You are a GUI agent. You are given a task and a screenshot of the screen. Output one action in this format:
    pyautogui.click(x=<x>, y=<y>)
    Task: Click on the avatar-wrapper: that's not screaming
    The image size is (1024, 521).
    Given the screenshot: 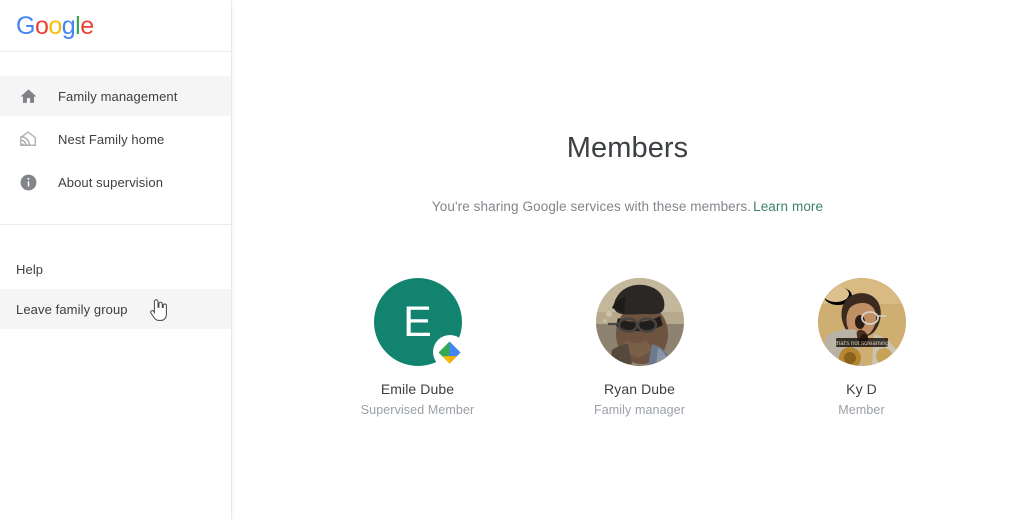 What is the action you would take?
    pyautogui.click(x=861, y=322)
    